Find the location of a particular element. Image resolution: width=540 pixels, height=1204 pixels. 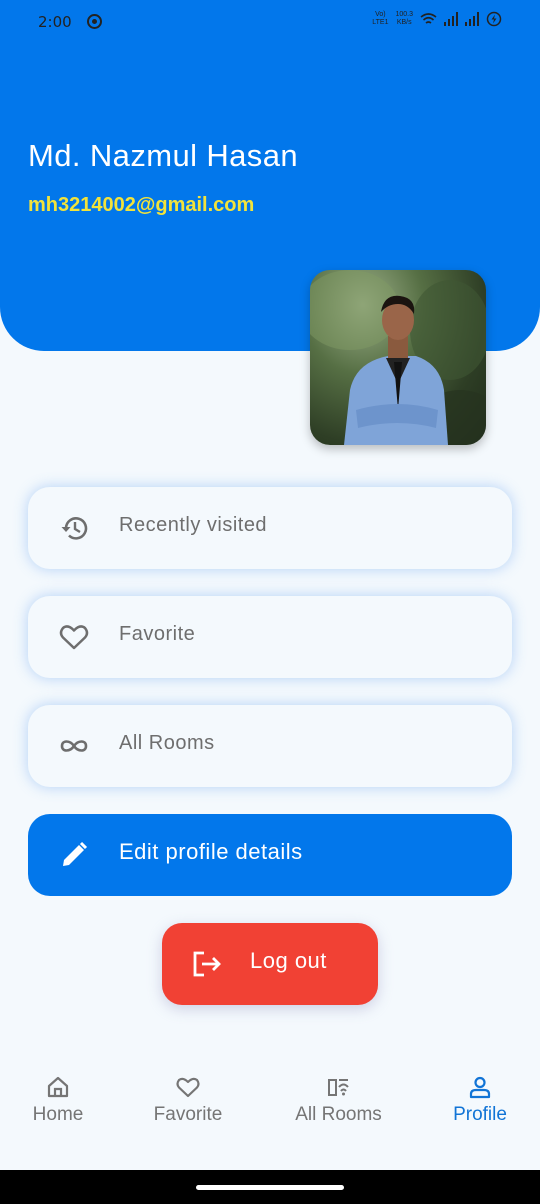

gesture-area is located at coordinates (270, 1187).